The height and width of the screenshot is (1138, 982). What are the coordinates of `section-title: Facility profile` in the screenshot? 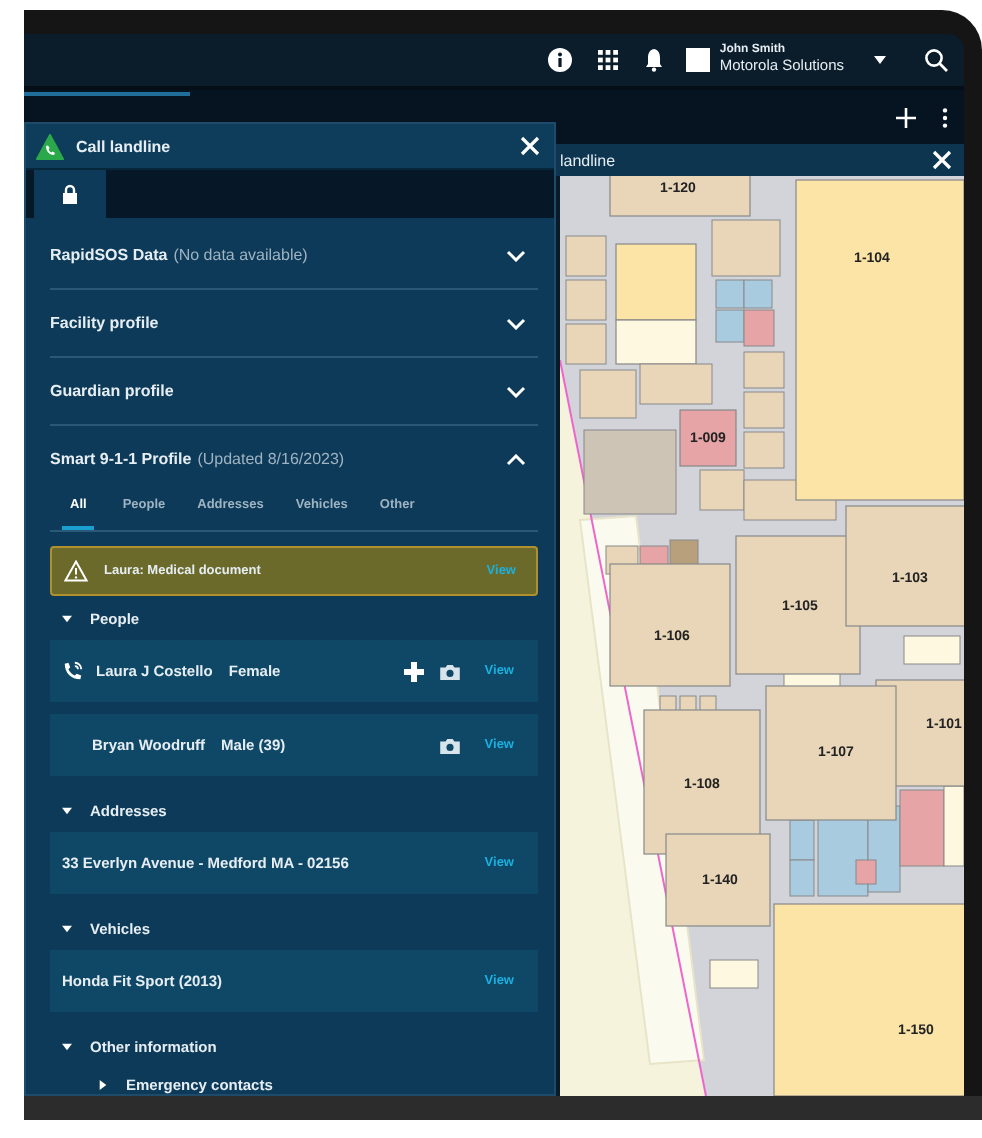 It's located at (104, 323).